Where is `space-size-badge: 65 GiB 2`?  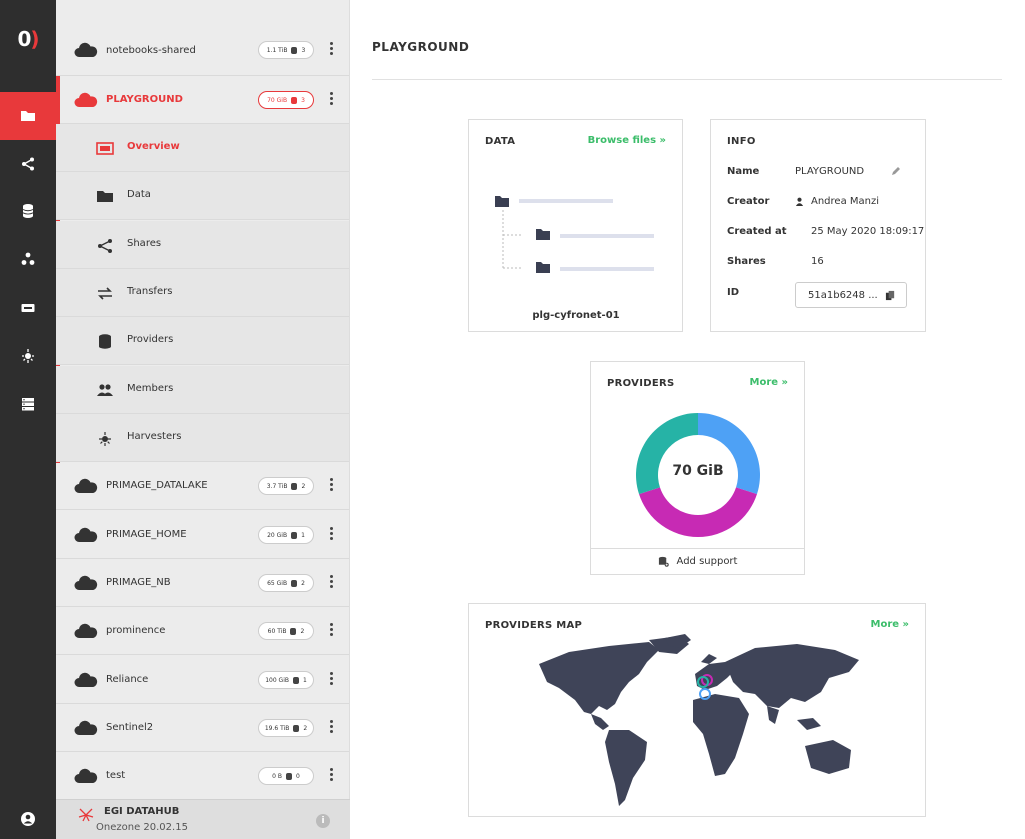
space-size-badge: 65 GiB 2 is located at coordinates (286, 583).